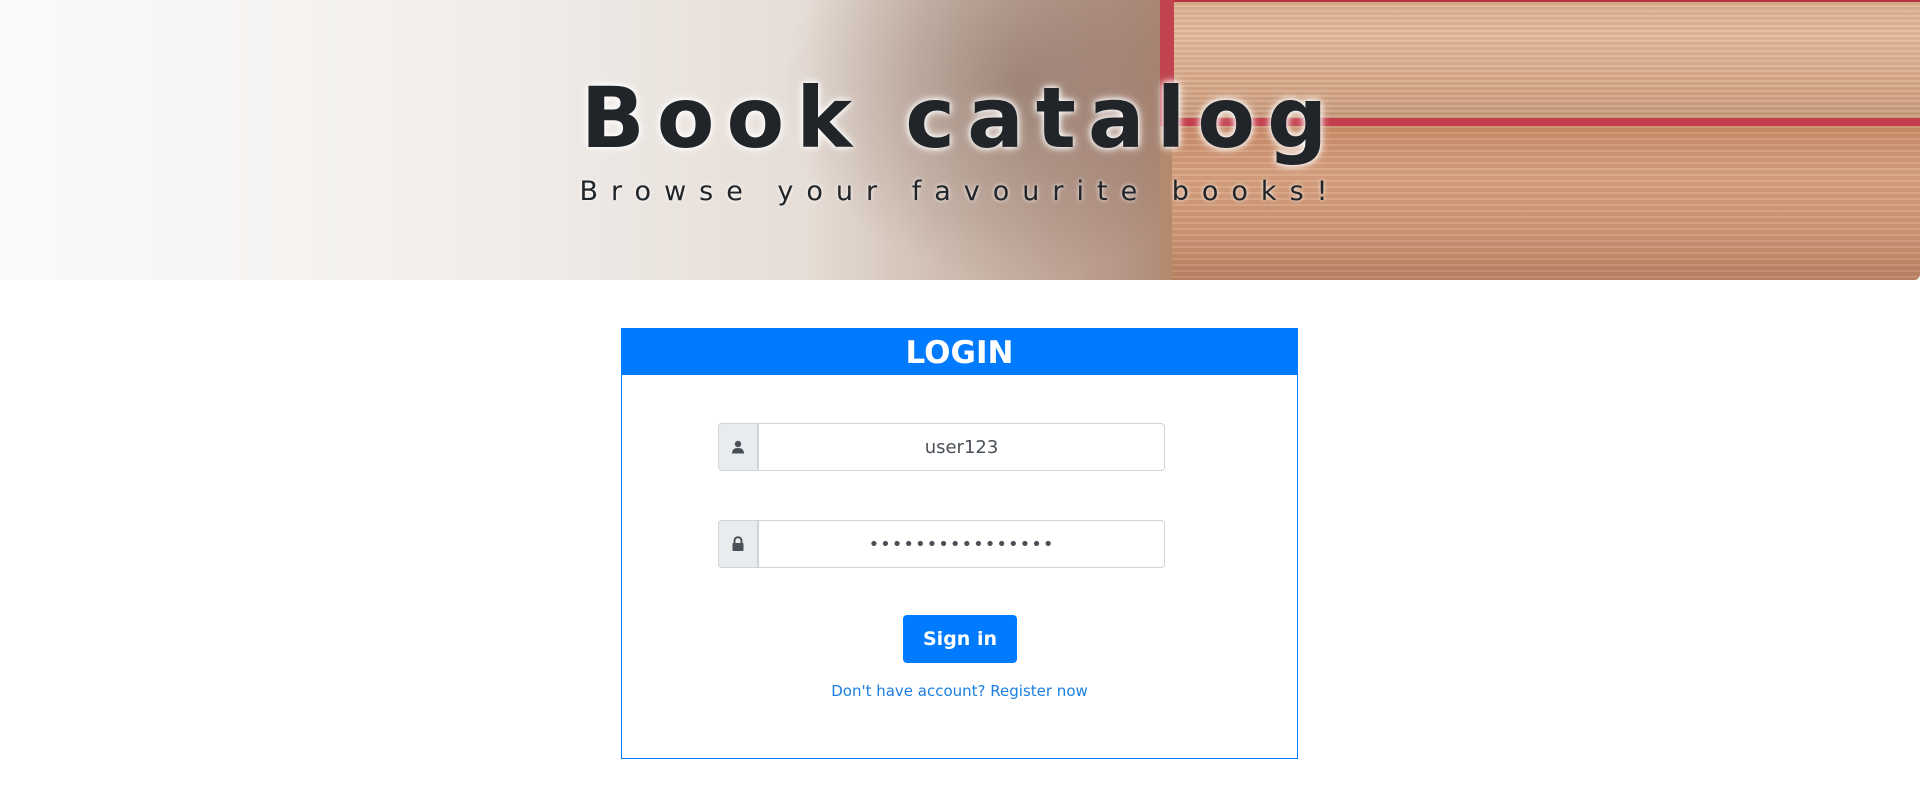 The width and height of the screenshot is (1920, 807). I want to click on password-input-group, so click(941, 544).